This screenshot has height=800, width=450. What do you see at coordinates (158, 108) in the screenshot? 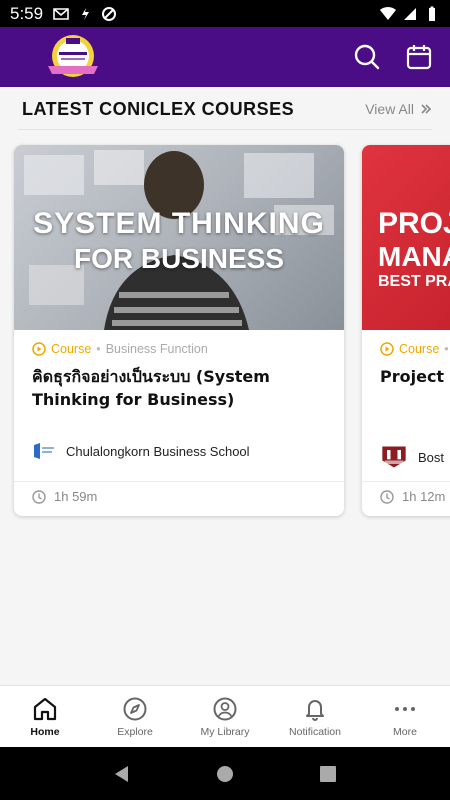
I see `section-title: LATEST CONICLEX COURSES` at bounding box center [158, 108].